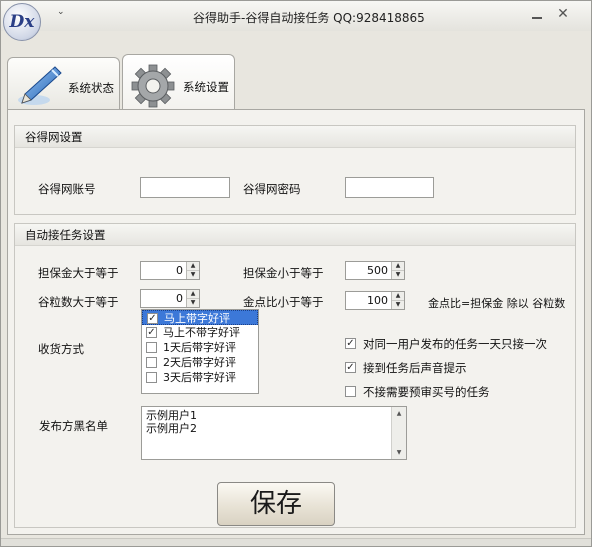 The image size is (592, 547). Describe the element at coordinates (295, 235) in the screenshot. I see `group-title: 自动接任务设置` at that location.